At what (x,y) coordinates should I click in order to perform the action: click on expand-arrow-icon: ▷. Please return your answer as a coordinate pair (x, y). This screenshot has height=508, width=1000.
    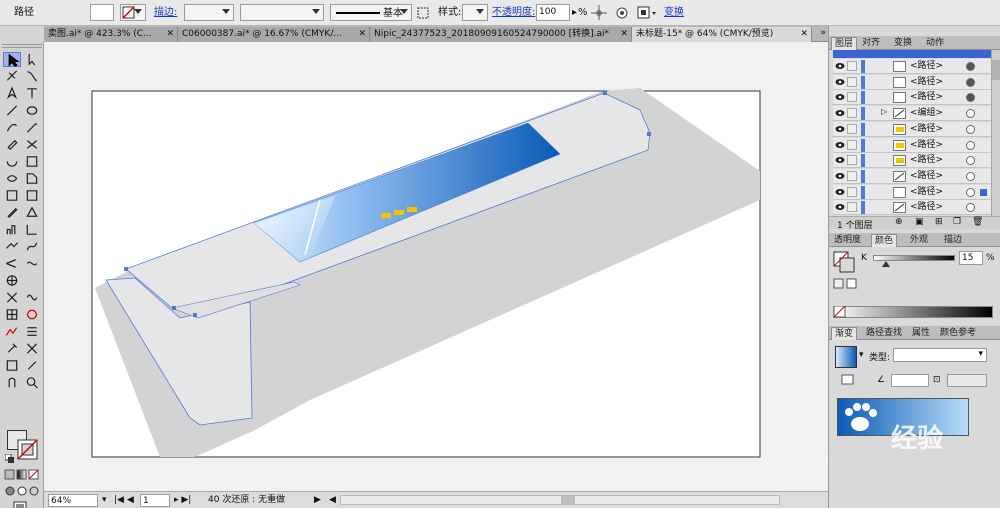
    Looking at the image, I should click on (884, 111).